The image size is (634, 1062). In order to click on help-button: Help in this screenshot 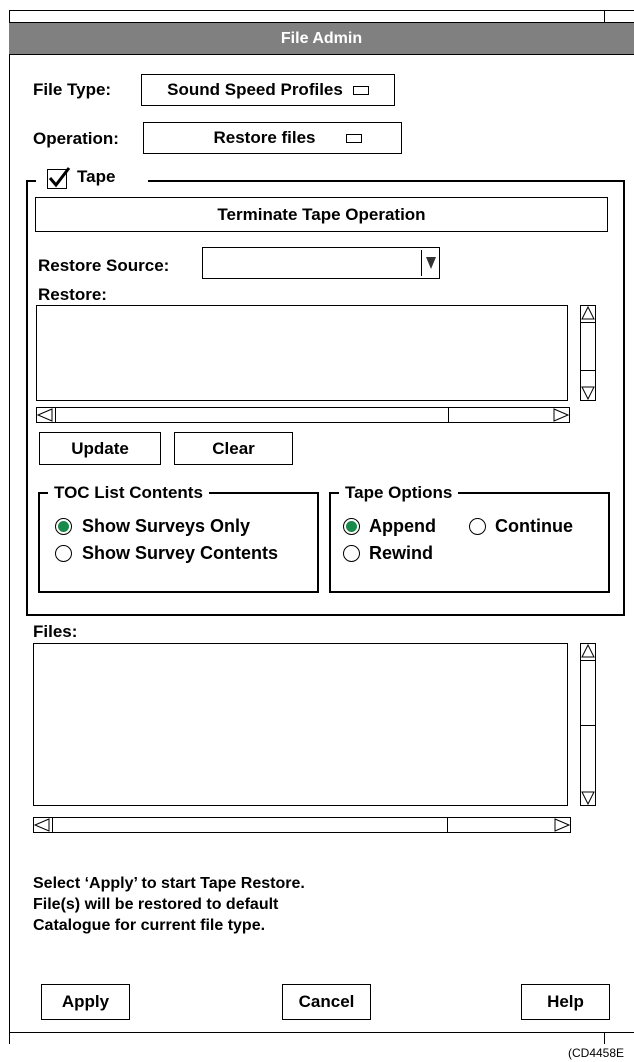, I will do `click(565, 1002)`.